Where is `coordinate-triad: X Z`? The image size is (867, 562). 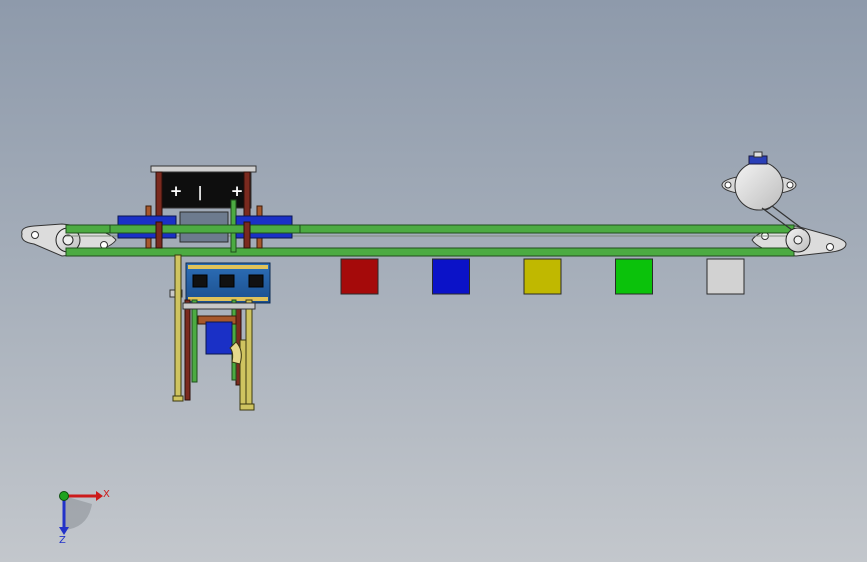
coordinate-triad: X Z is located at coordinates (84, 517).